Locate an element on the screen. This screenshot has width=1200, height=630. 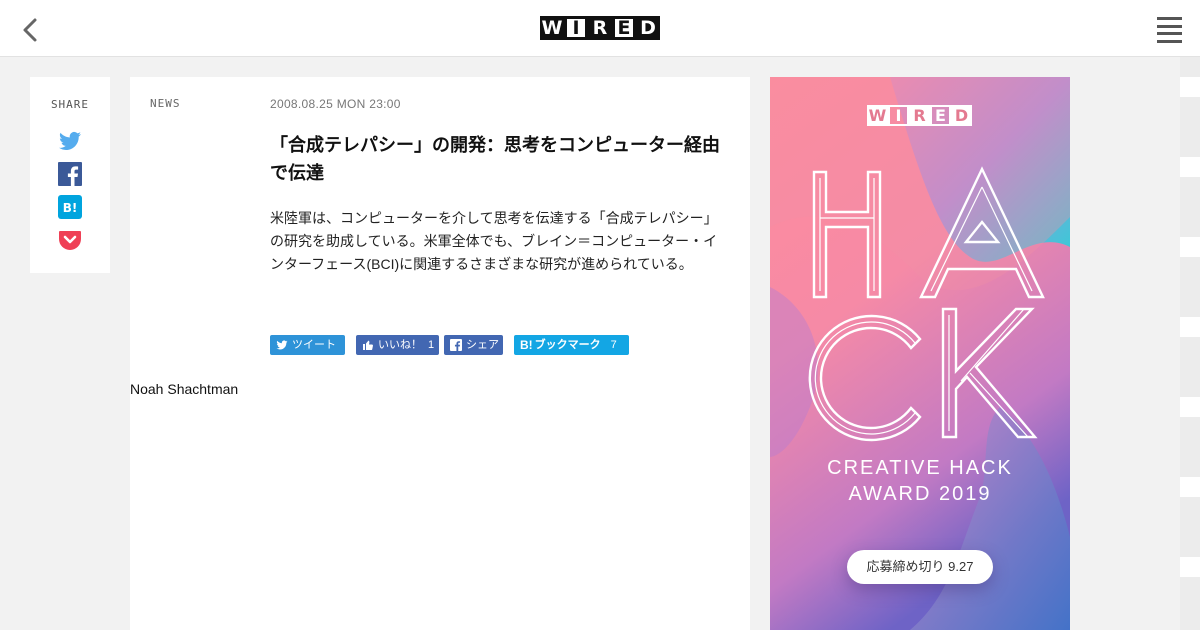
like-count: 1 is located at coordinates (431, 345).